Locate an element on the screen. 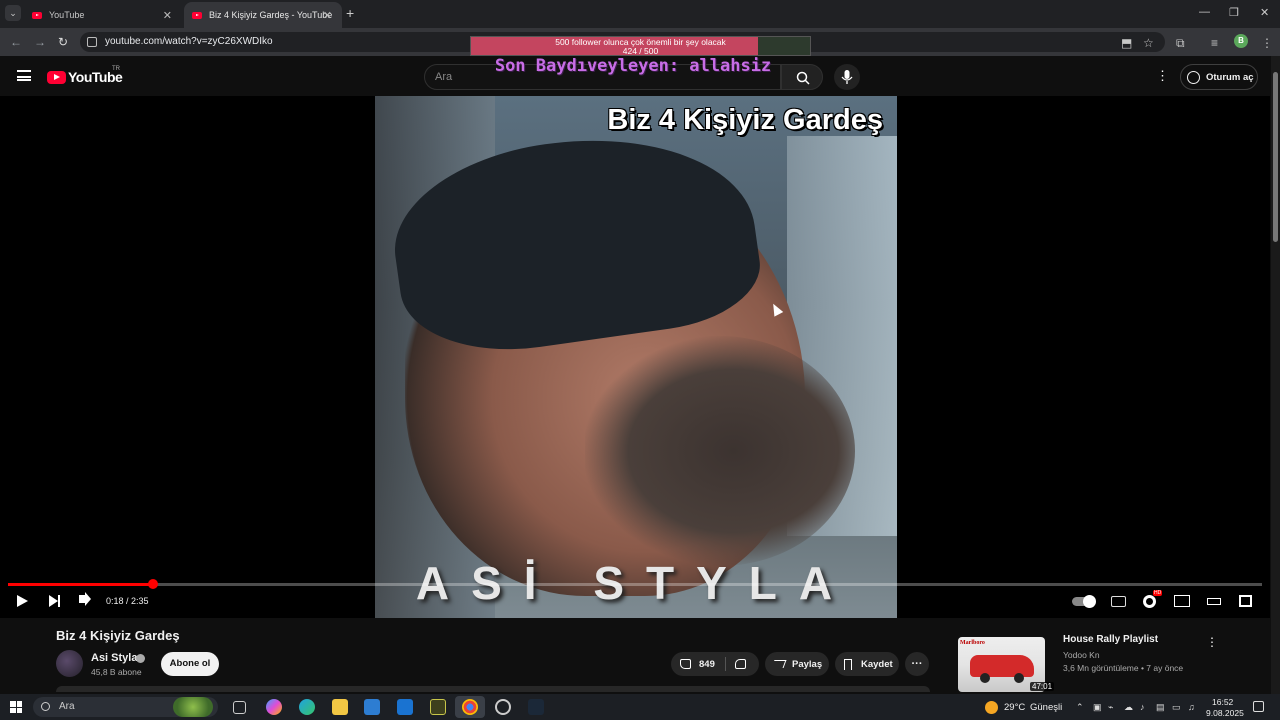 This screenshot has height=720, width=1280. reload-icon: ↻ is located at coordinates (63, 42).